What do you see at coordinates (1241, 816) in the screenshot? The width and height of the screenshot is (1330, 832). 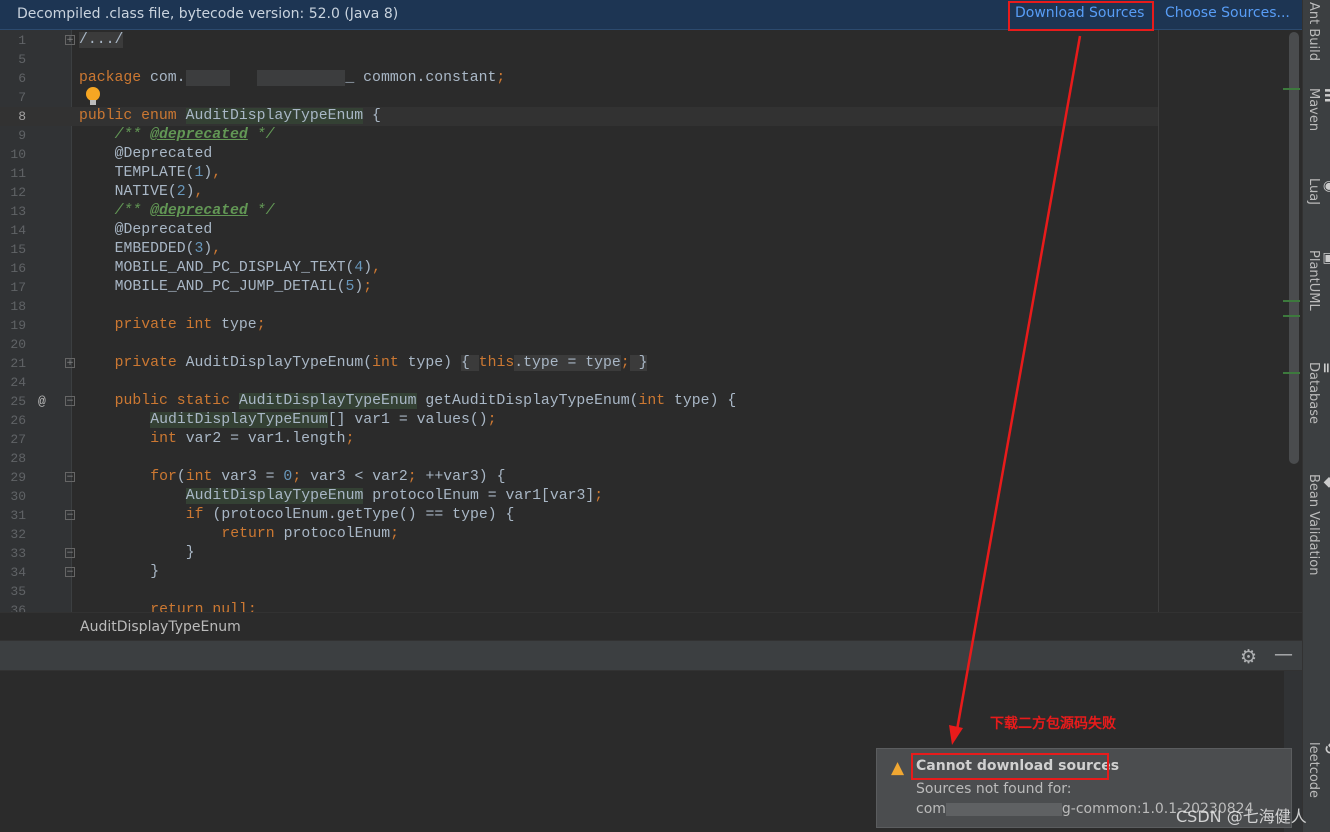 I see `watermark: CSDN @七海健人` at bounding box center [1241, 816].